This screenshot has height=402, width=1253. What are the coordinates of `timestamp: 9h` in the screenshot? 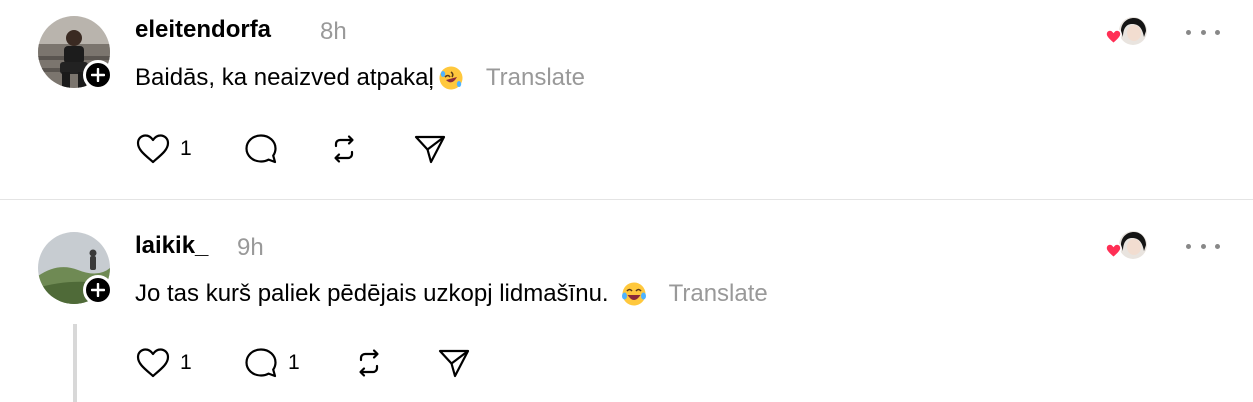 It's located at (250, 248).